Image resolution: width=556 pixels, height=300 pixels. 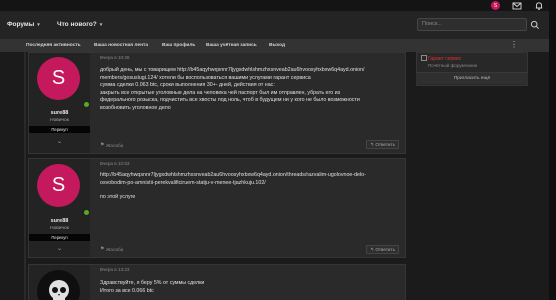 What do you see at coordinates (152, 283) in the screenshot?
I see `post-line: Здравствуйте, я беру 5% от суммы сделки` at bounding box center [152, 283].